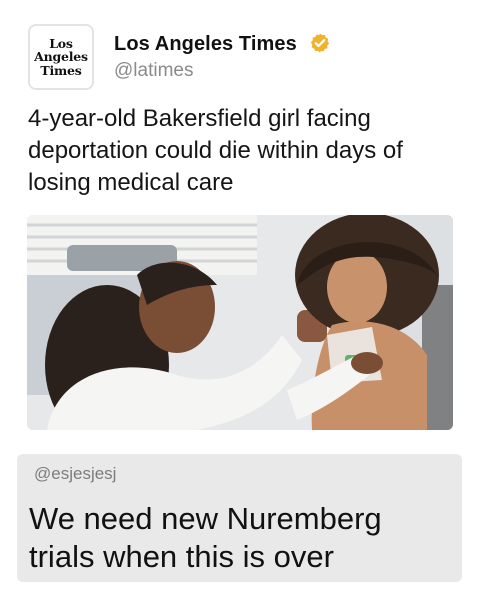 The image size is (480, 600). Describe the element at coordinates (319, 43) in the screenshot. I see `verified-badge-icon` at that location.